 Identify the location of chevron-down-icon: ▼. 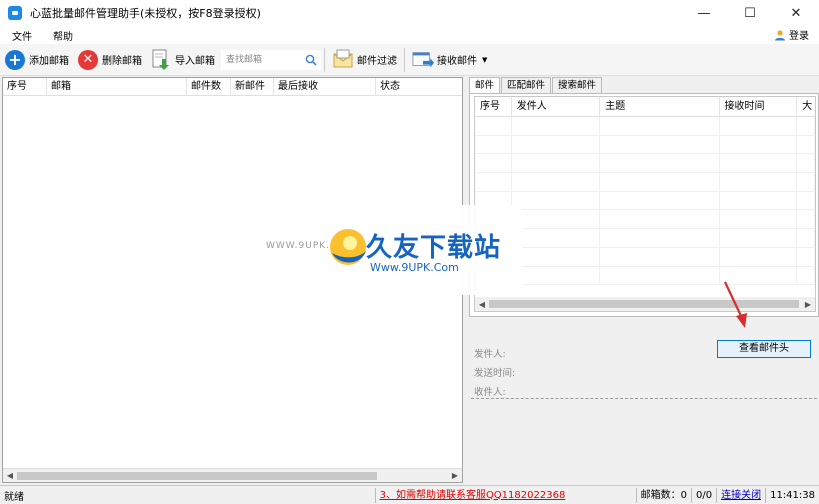
(484, 60).